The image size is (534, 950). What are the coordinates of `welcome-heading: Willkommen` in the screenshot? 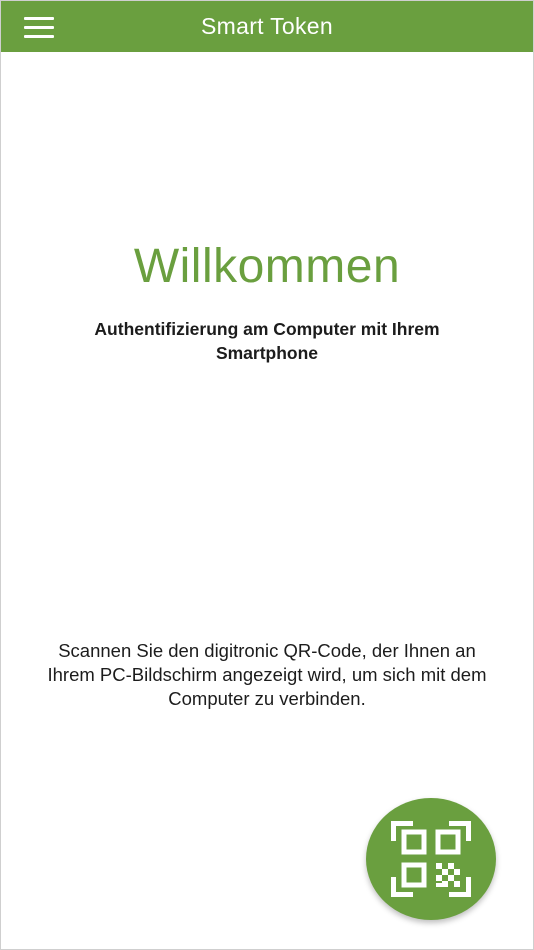 It's located at (267, 266).